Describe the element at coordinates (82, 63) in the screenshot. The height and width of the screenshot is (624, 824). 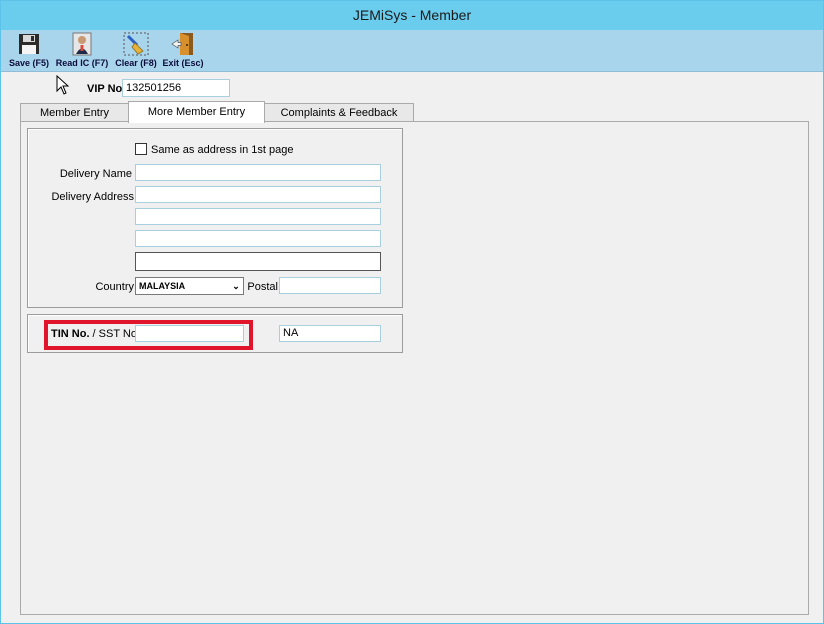
I see `read-ic-button-label: Read IC (F7)` at that location.